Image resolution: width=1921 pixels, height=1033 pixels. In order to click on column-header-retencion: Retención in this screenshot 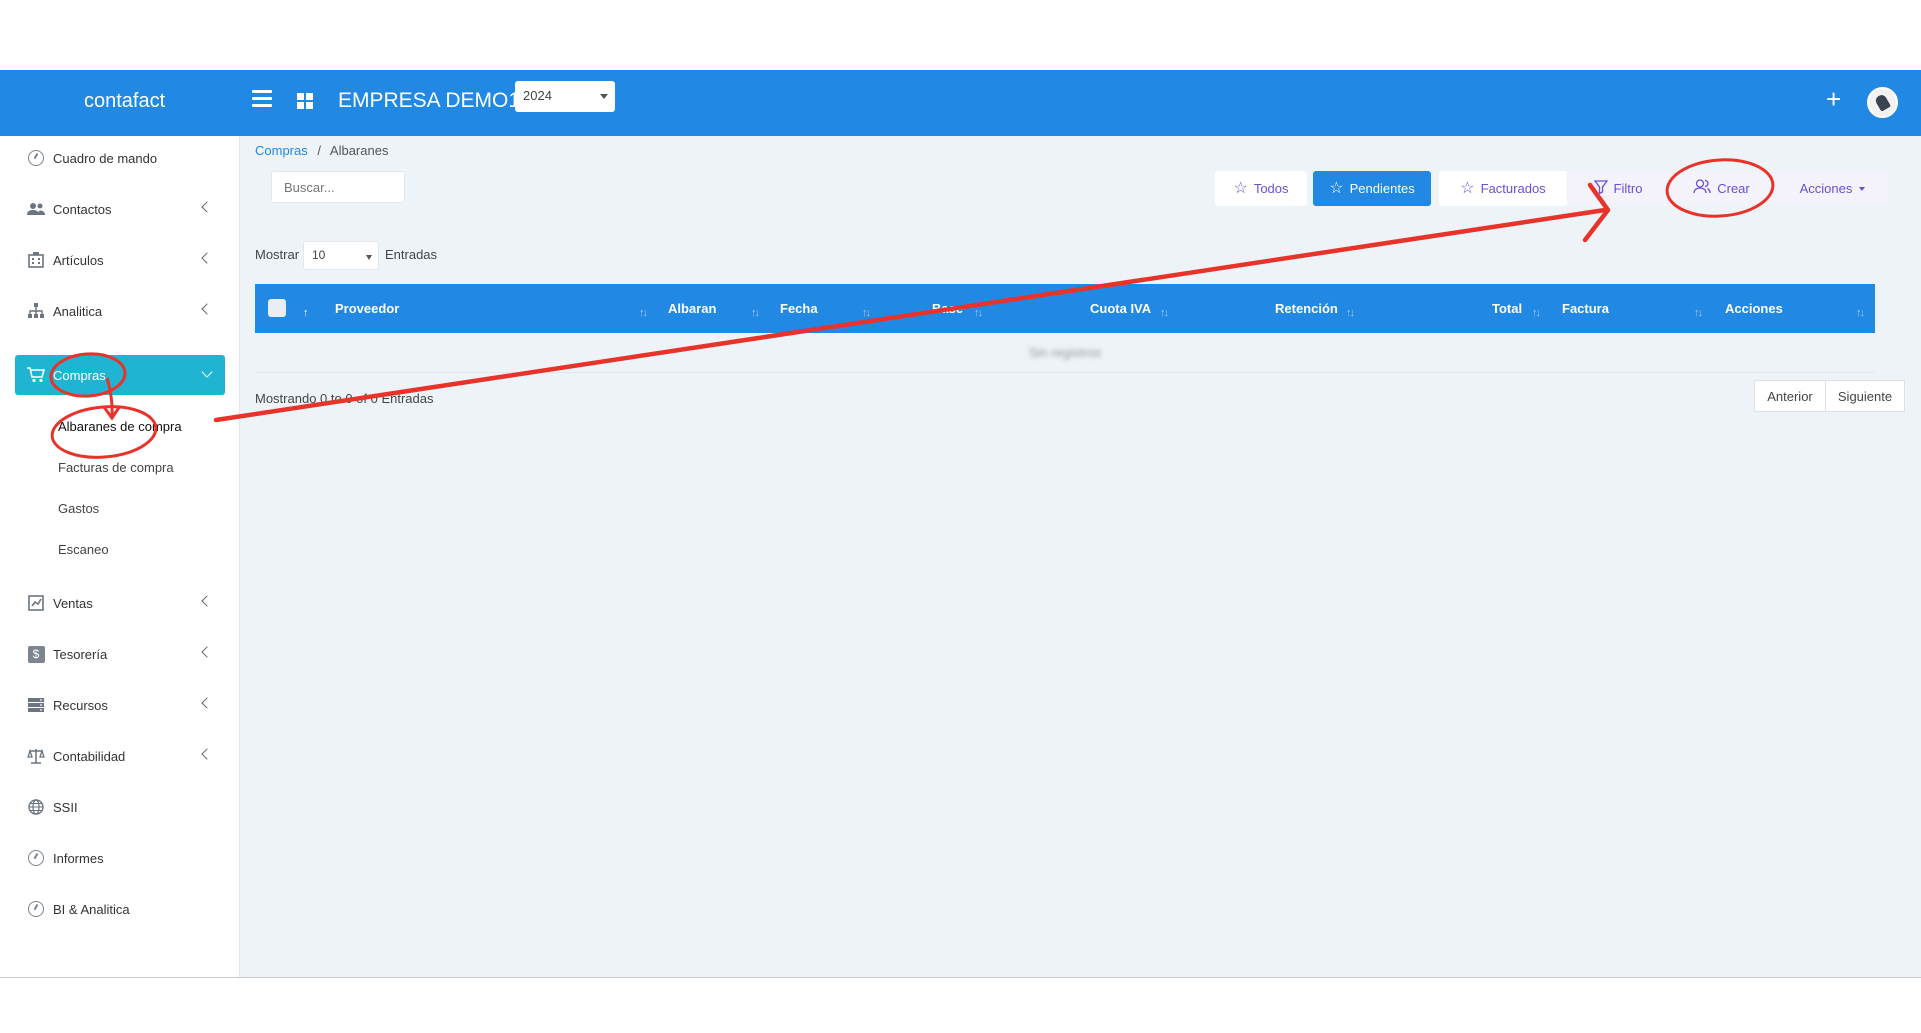, I will do `click(1306, 308)`.